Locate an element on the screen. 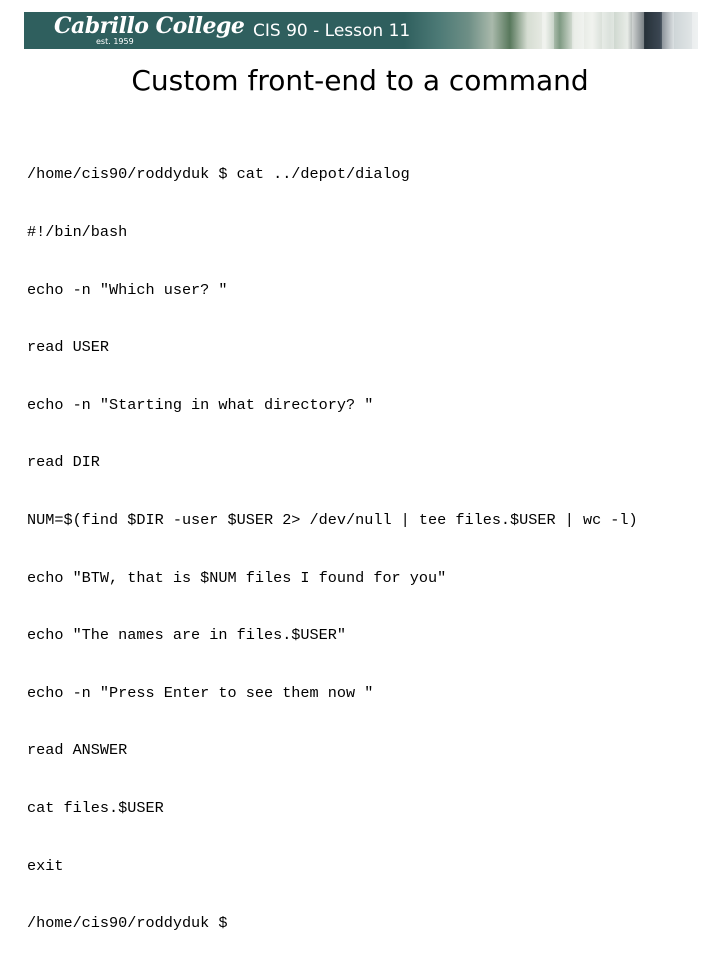 The height and width of the screenshot is (953, 720). college-logo: Cabrillo College is located at coordinates (149, 26).